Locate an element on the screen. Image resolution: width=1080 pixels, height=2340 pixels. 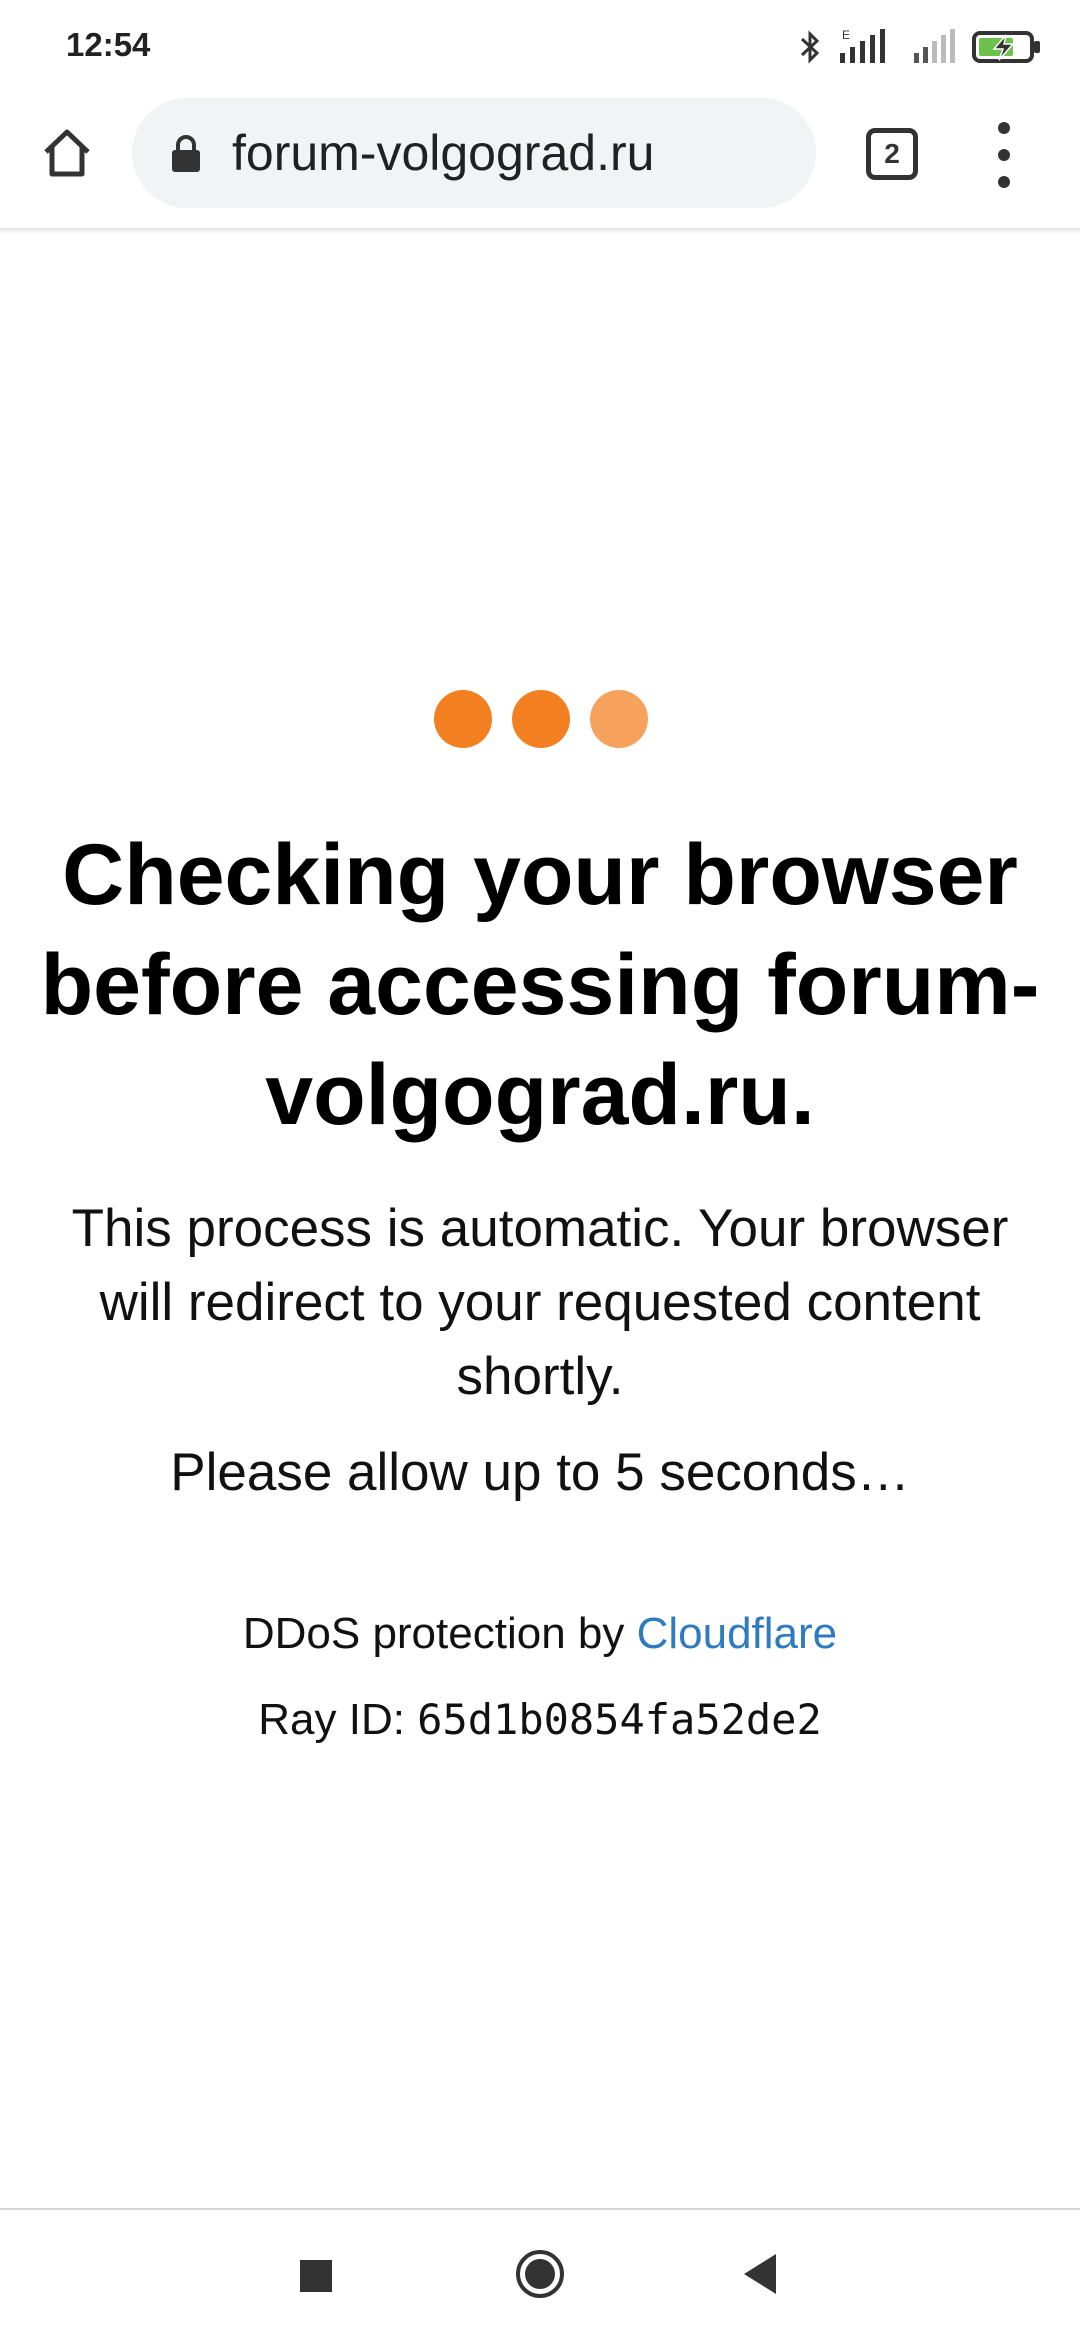
url-bar: forum-volgograd.ru is located at coordinates (474, 153).